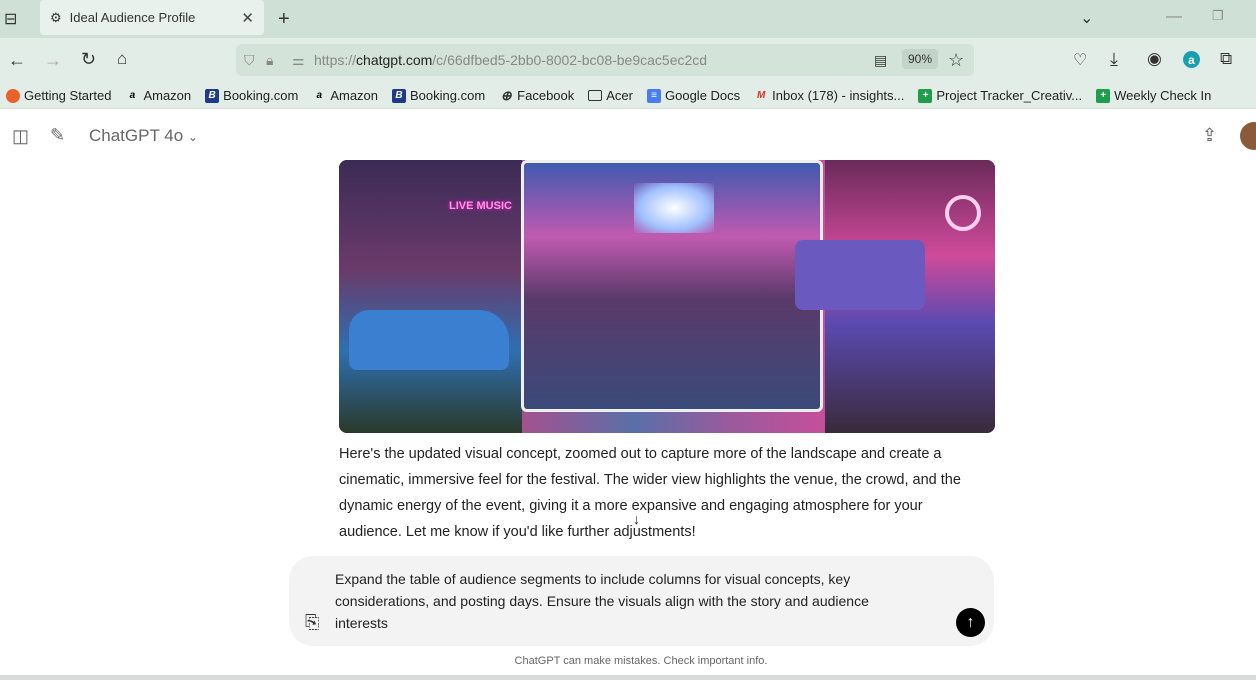  Describe the element at coordinates (53, 60) in the screenshot. I see `forward-icon: →` at that location.